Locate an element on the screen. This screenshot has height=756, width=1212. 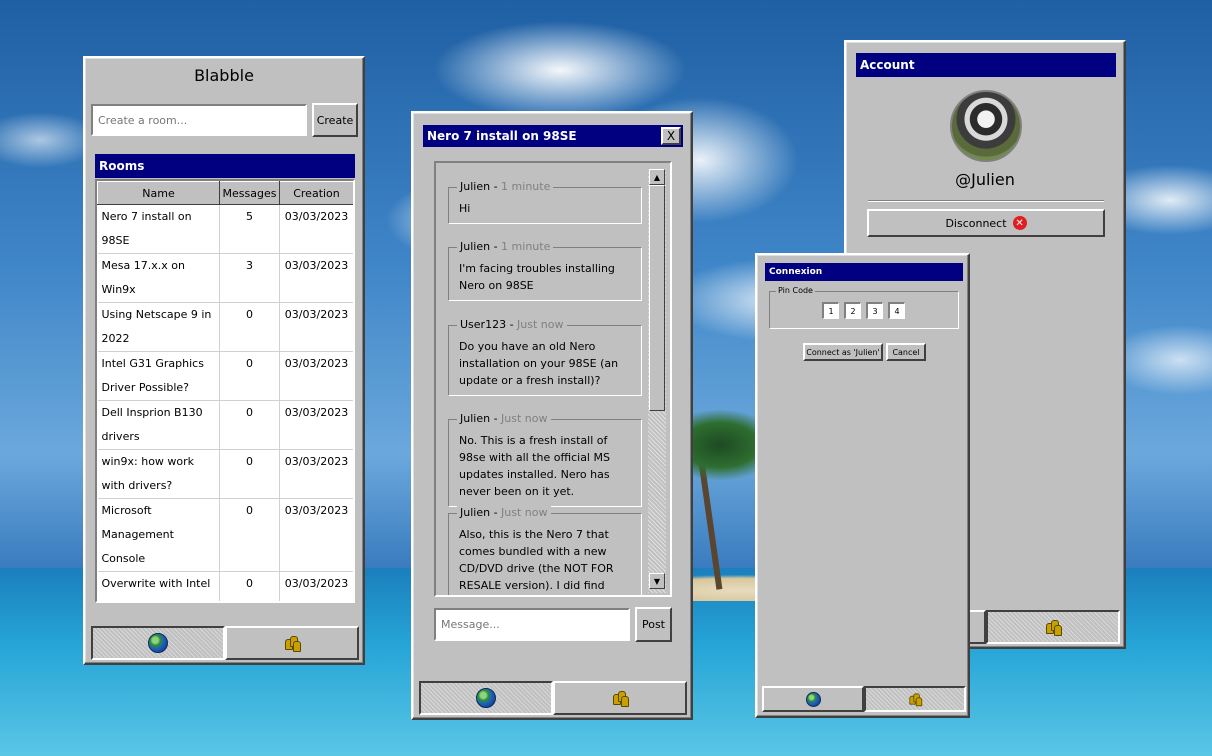
scroll-down-arrow: ▼ is located at coordinates (657, 581).